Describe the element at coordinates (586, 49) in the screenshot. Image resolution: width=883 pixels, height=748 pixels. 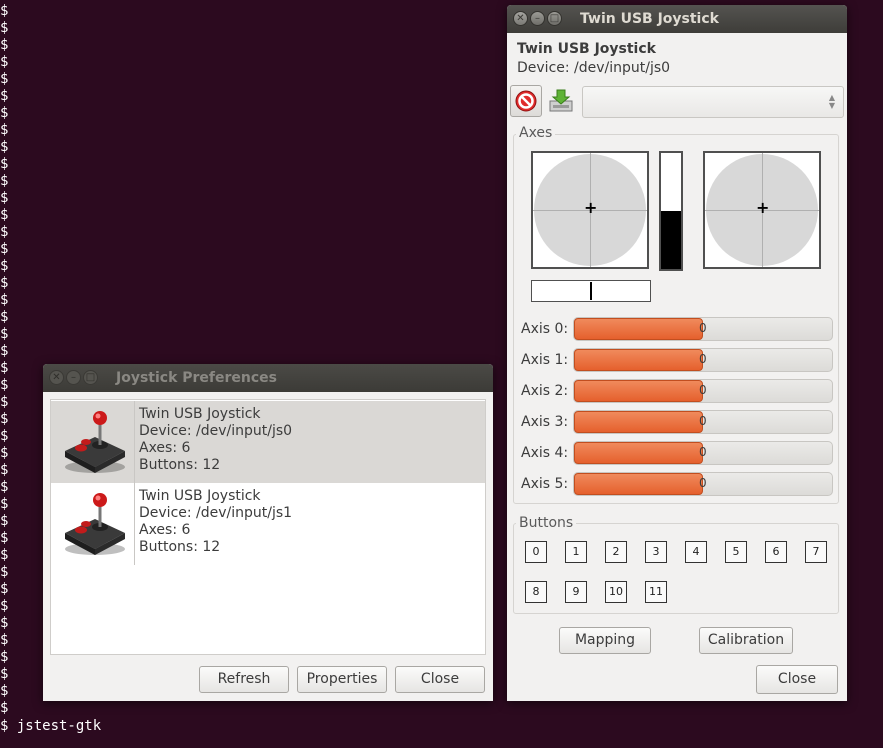
I see `joystick-heading: Twin USB Joystick` at that location.